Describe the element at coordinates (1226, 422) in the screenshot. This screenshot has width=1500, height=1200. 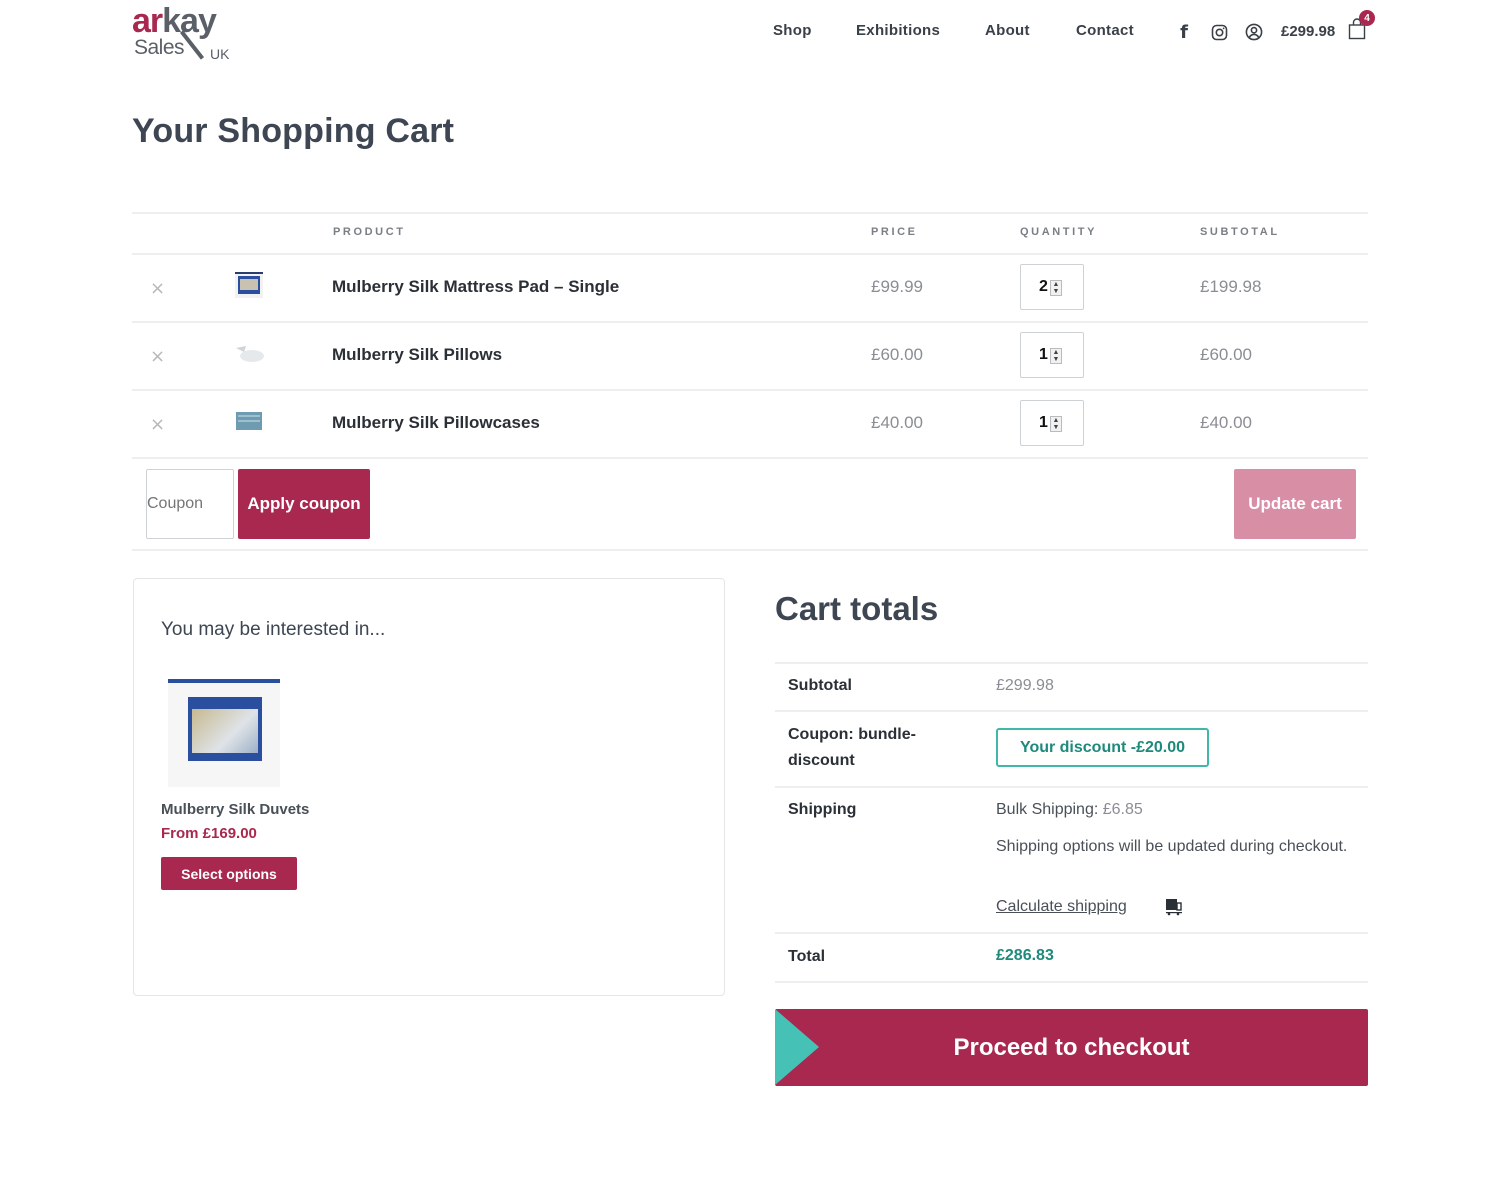
I see `line-subtotal: £40.00` at that location.